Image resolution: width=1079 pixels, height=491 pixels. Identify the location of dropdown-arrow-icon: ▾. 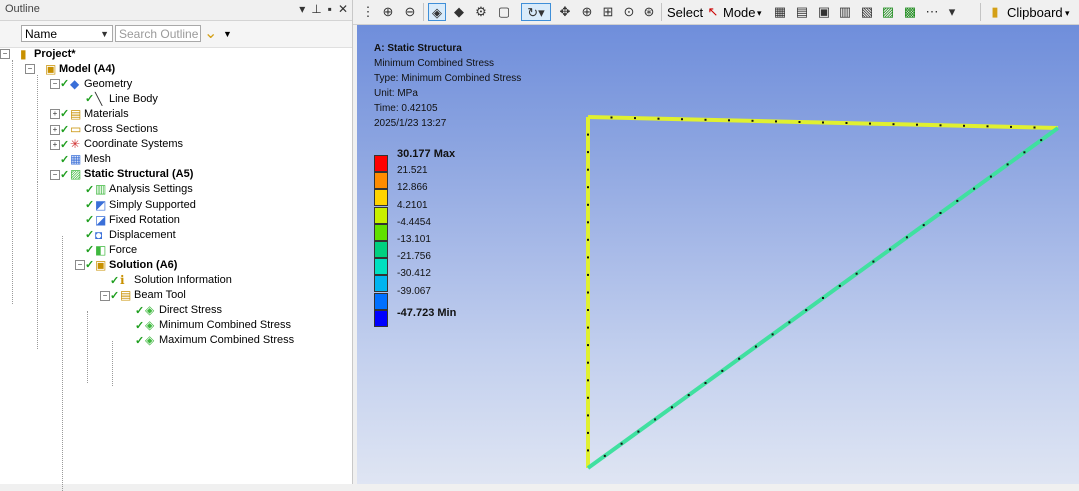
(302, 9).